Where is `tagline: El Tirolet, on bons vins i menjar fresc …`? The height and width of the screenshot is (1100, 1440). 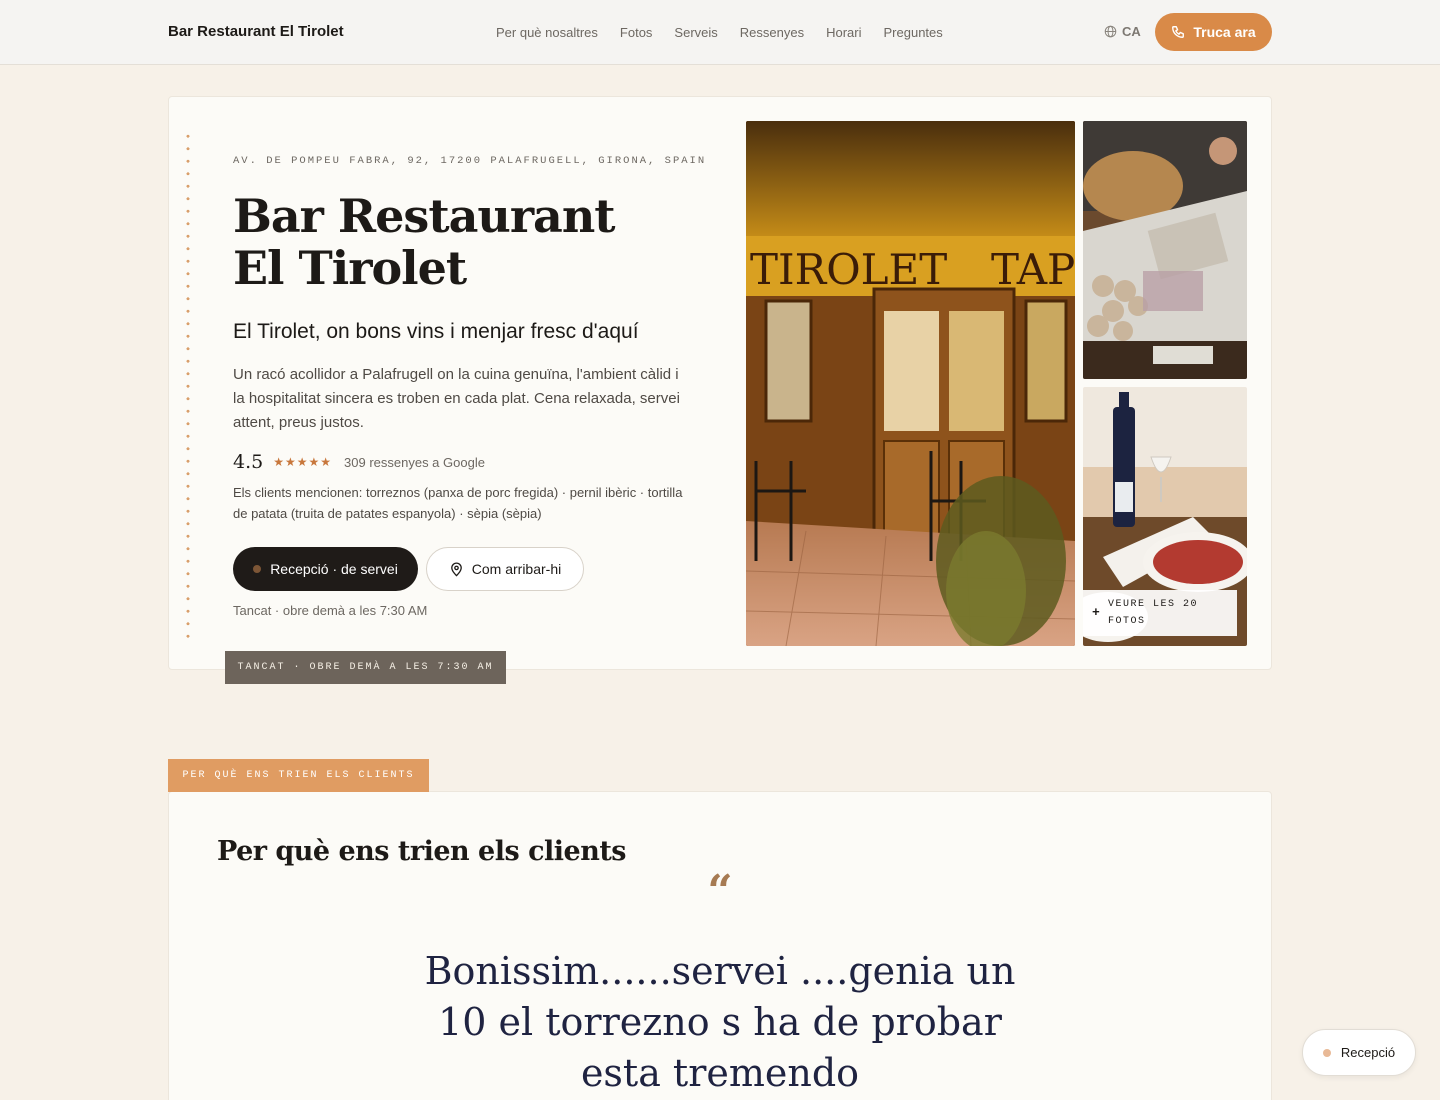 tagline: El Tirolet, on bons vins i menjar fresc … is located at coordinates (436, 331).